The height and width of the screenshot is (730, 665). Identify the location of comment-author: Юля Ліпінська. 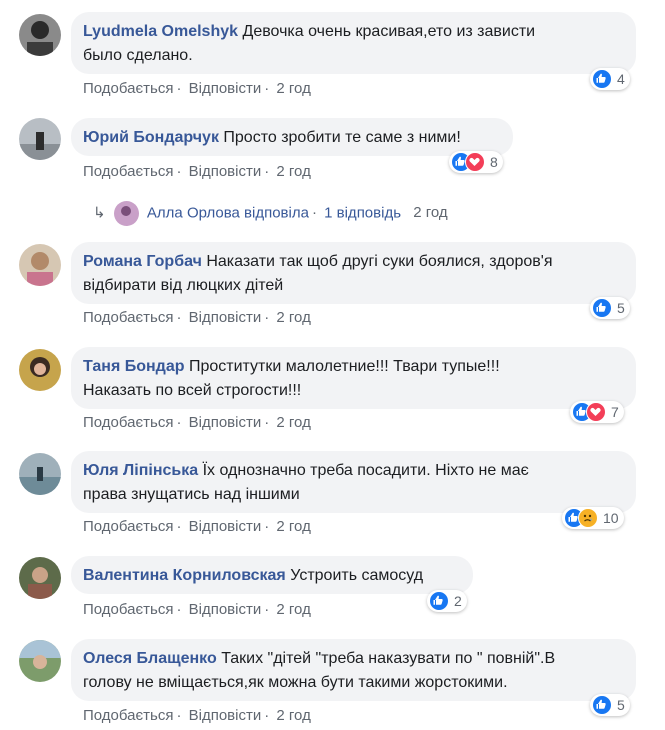
(140, 470).